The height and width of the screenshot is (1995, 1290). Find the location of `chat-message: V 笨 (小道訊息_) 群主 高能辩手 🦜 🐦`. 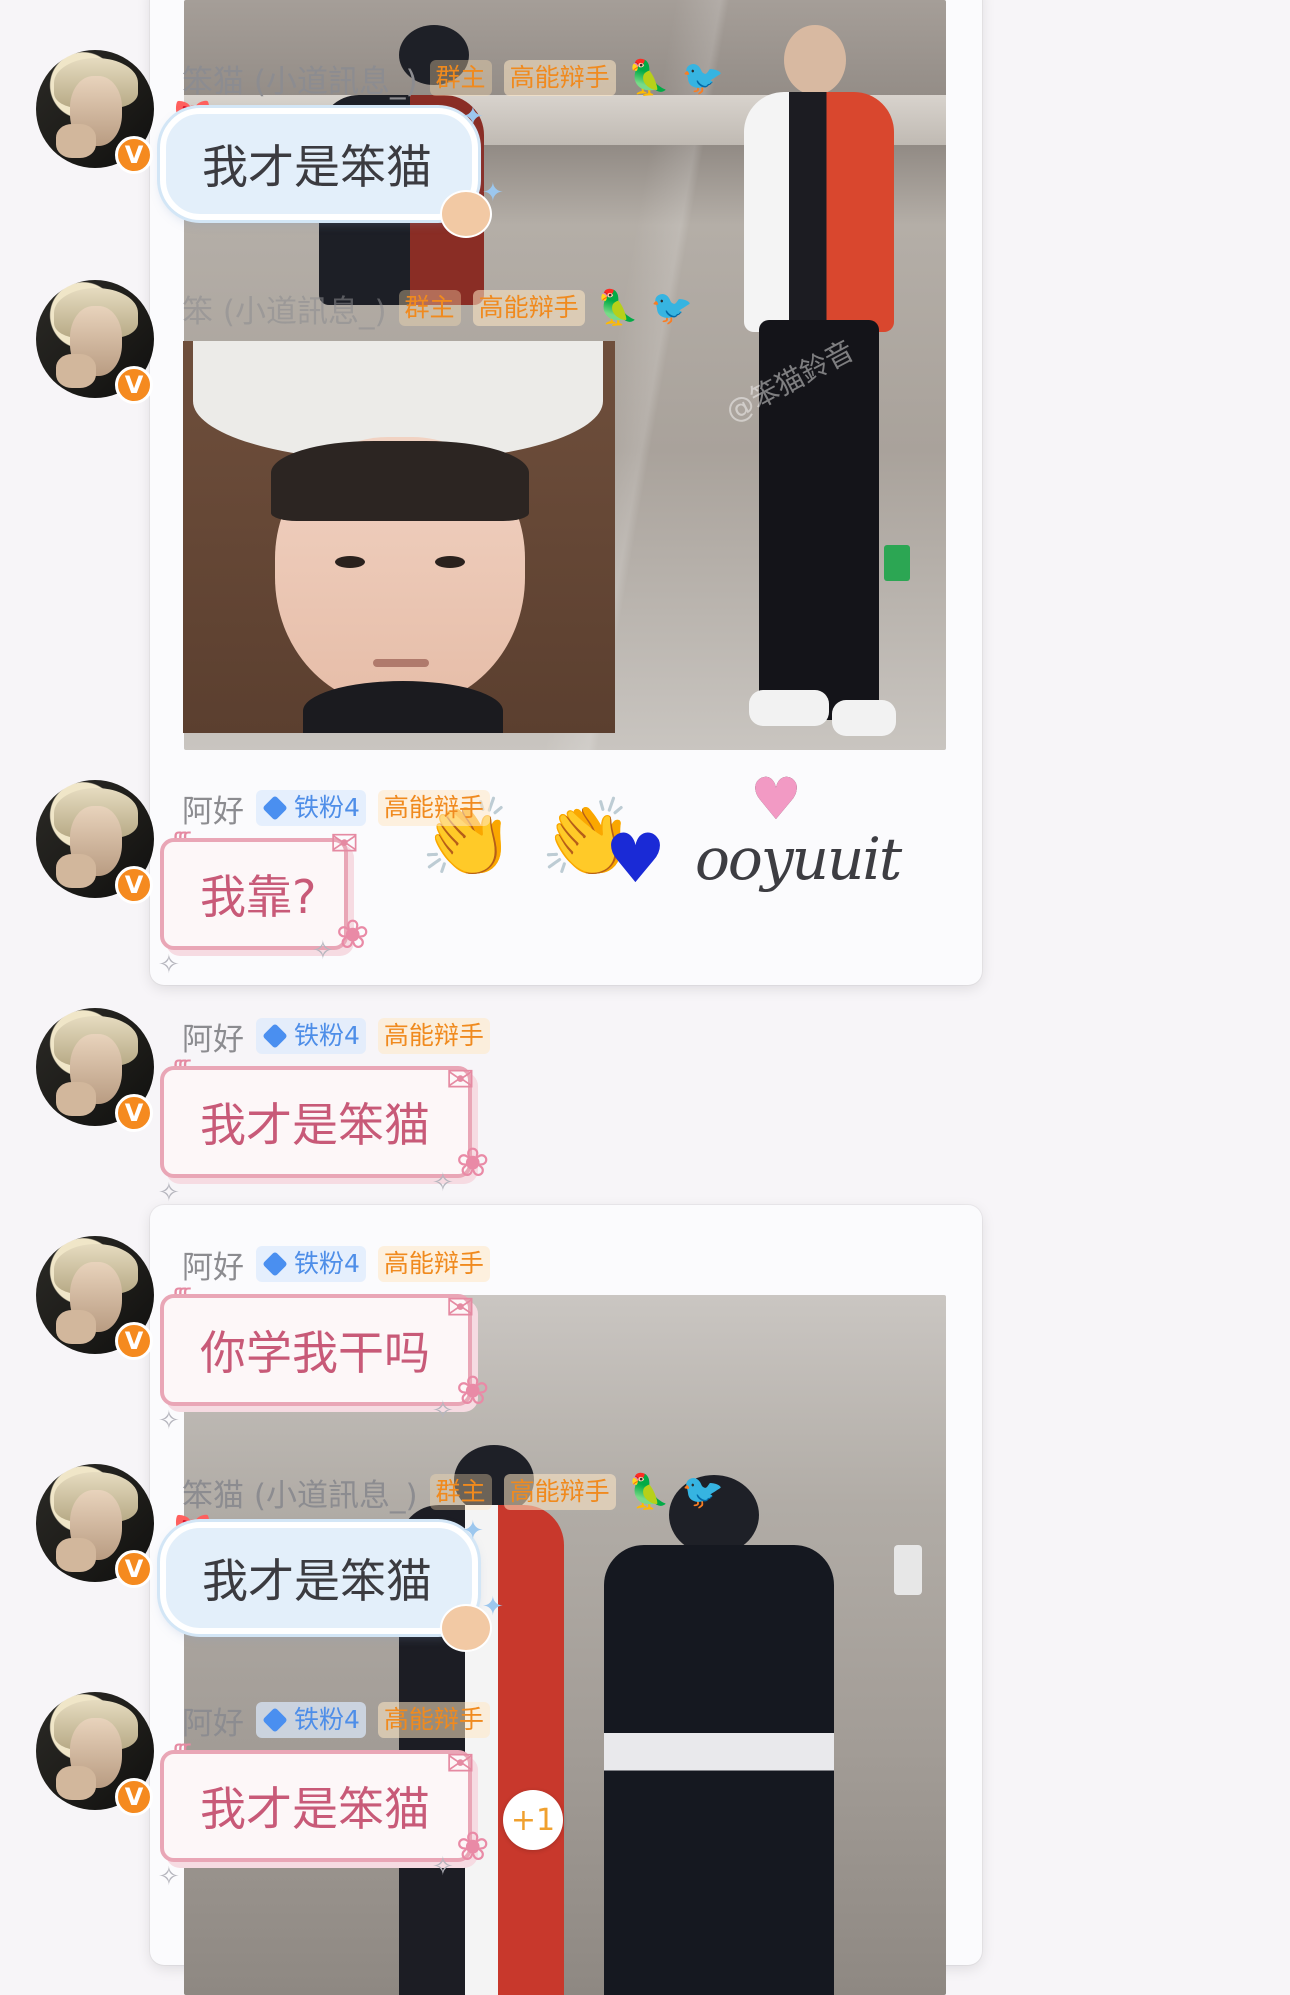

chat-message: V 笨 (小道訊息_) 群主 高能辩手 🦜 🐦 is located at coordinates (500, 380).